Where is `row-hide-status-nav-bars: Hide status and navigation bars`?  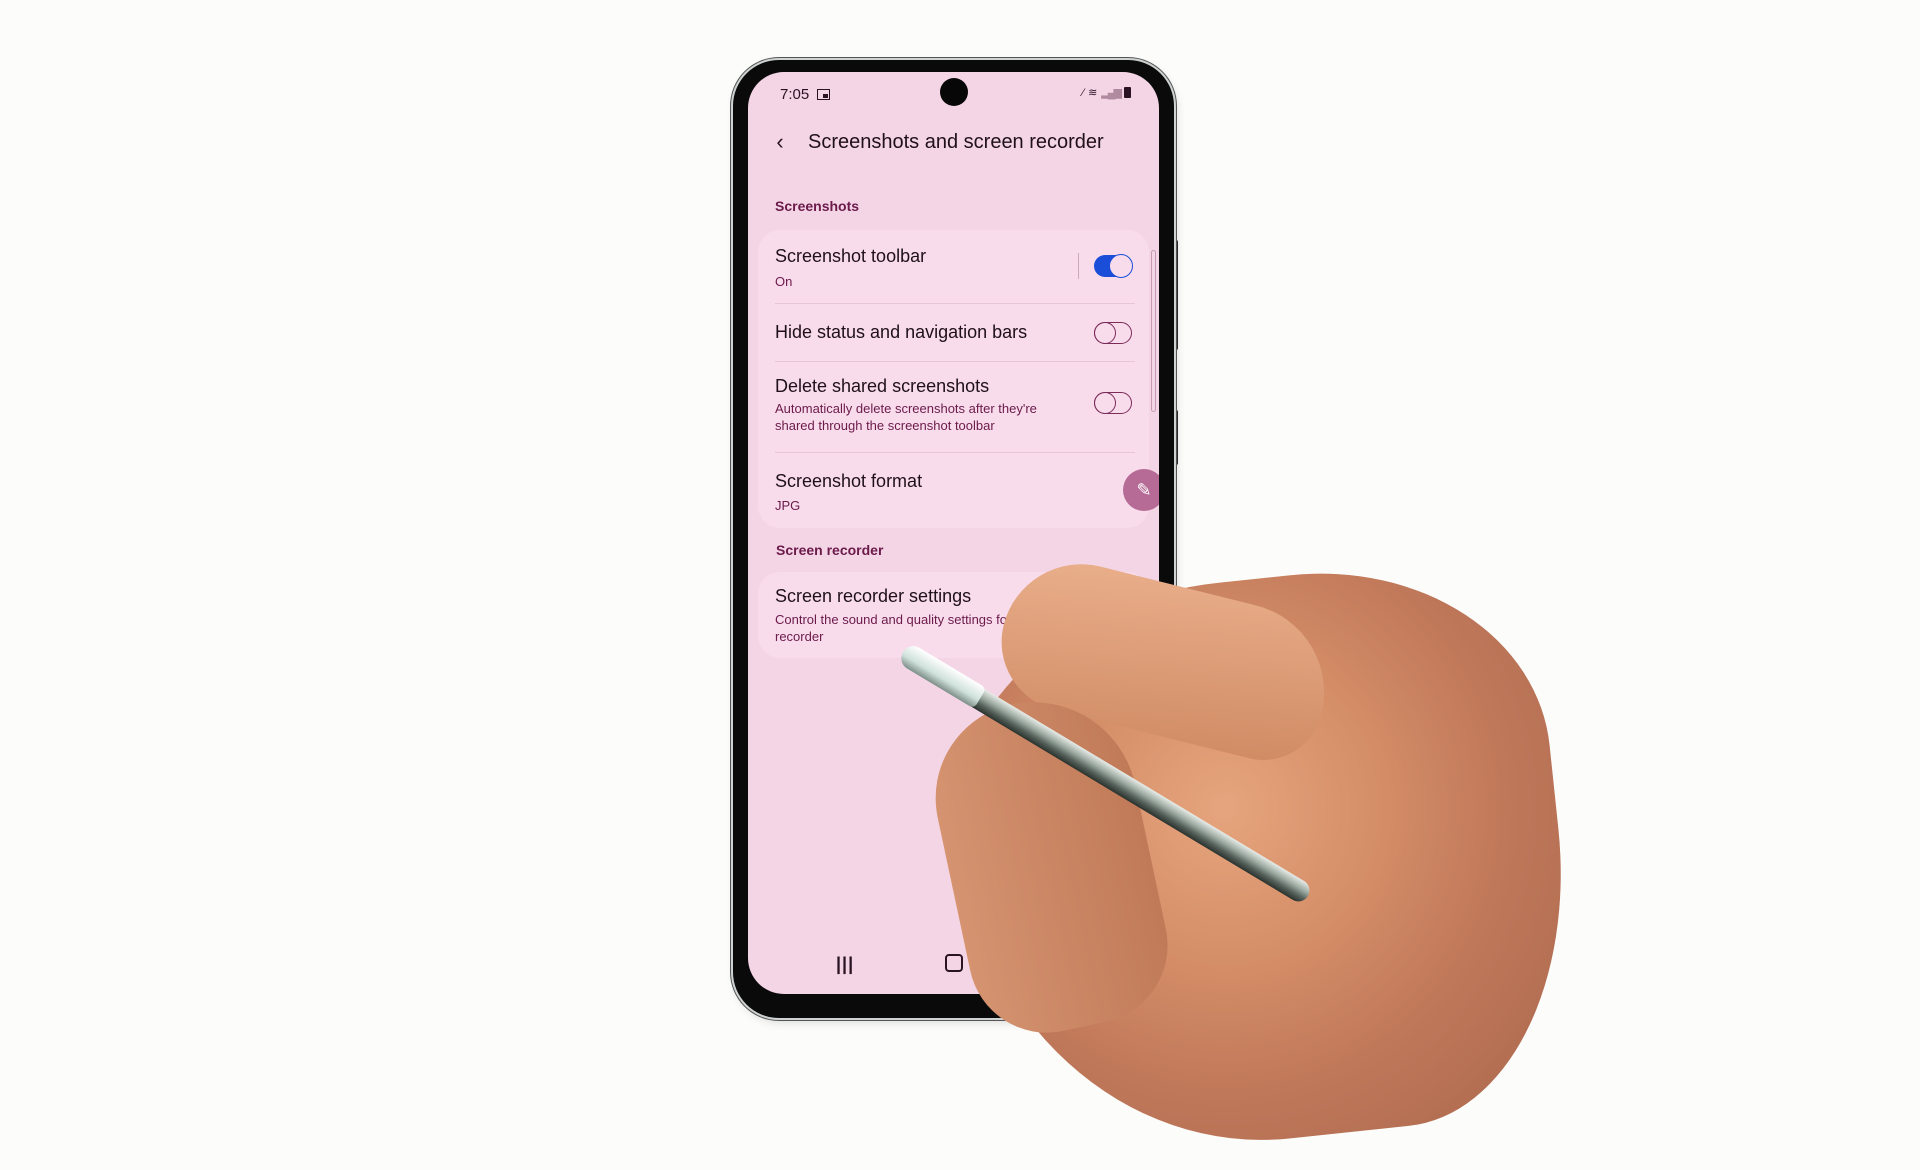 row-hide-status-nav-bars: Hide status and navigation bars is located at coordinates (953, 332).